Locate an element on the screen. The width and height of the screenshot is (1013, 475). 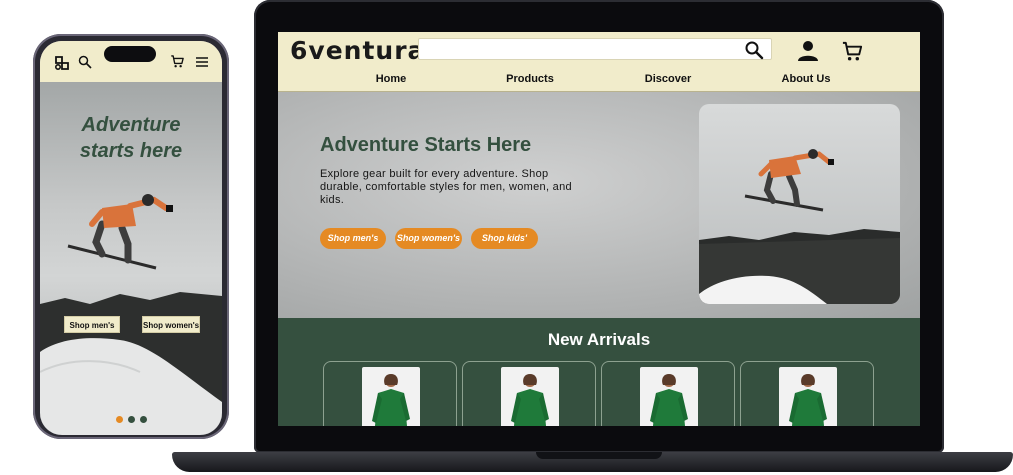
mobile-shop-womens-button: Shop women's is located at coordinates (171, 324).